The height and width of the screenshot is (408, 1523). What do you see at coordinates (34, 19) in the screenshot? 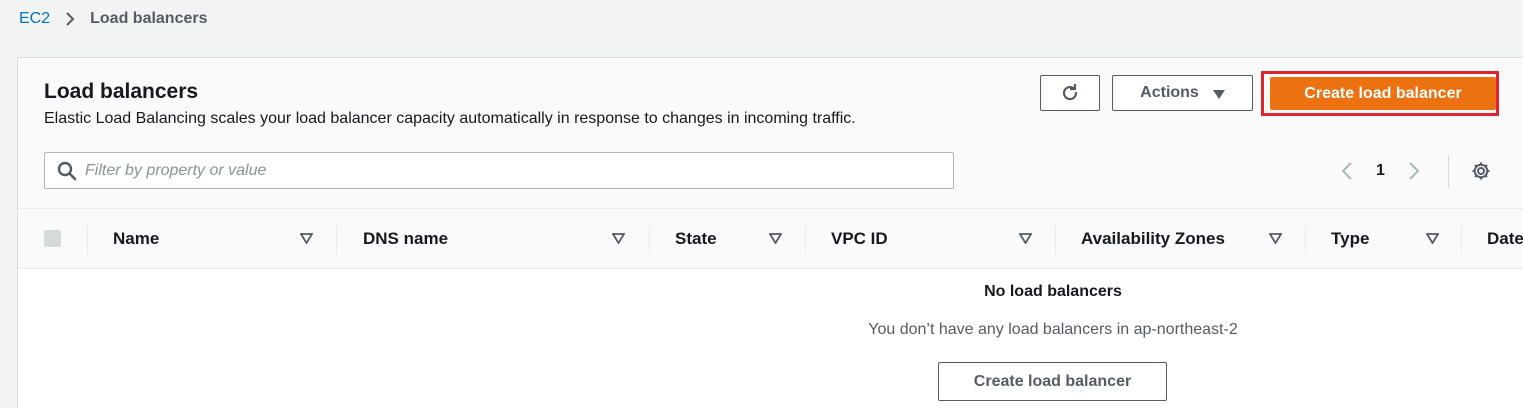
I see `breadcrumb-link-ec2: EC2` at bounding box center [34, 19].